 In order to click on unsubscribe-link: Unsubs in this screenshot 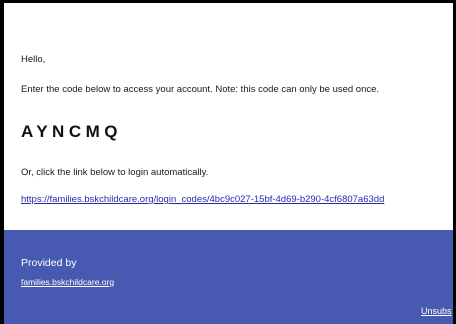, I will do `click(436, 311)`.